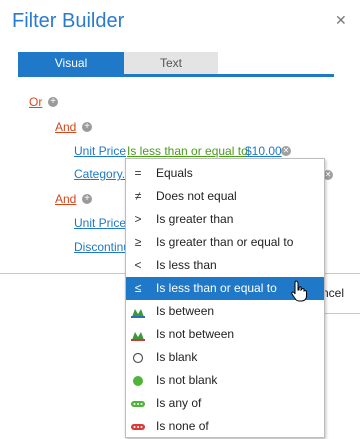 This screenshot has height=439, width=360. I want to click on remove-condition-icon: ✕, so click(286, 151).